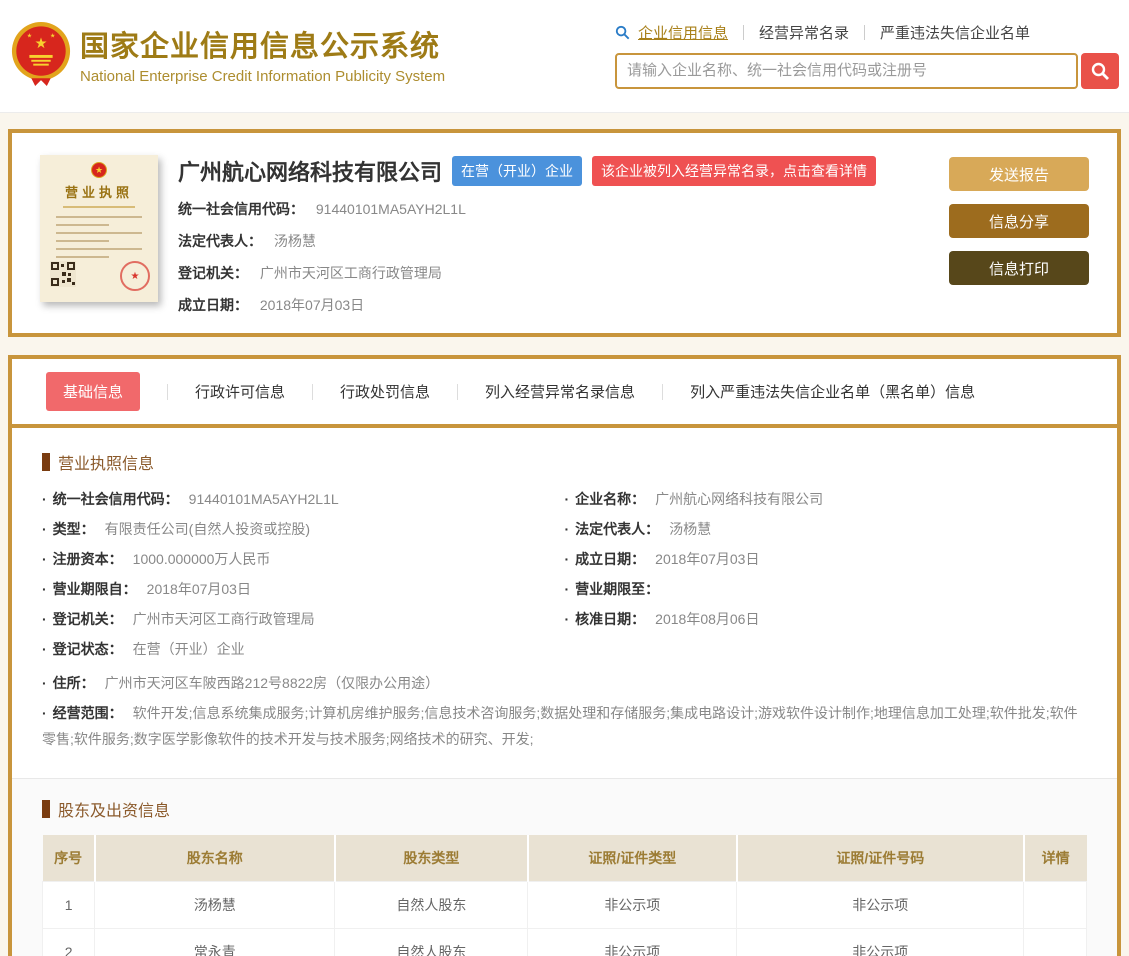 This screenshot has width=1129, height=956. Describe the element at coordinates (68, 942) in the screenshot. I see `table-cell: 2` at that location.